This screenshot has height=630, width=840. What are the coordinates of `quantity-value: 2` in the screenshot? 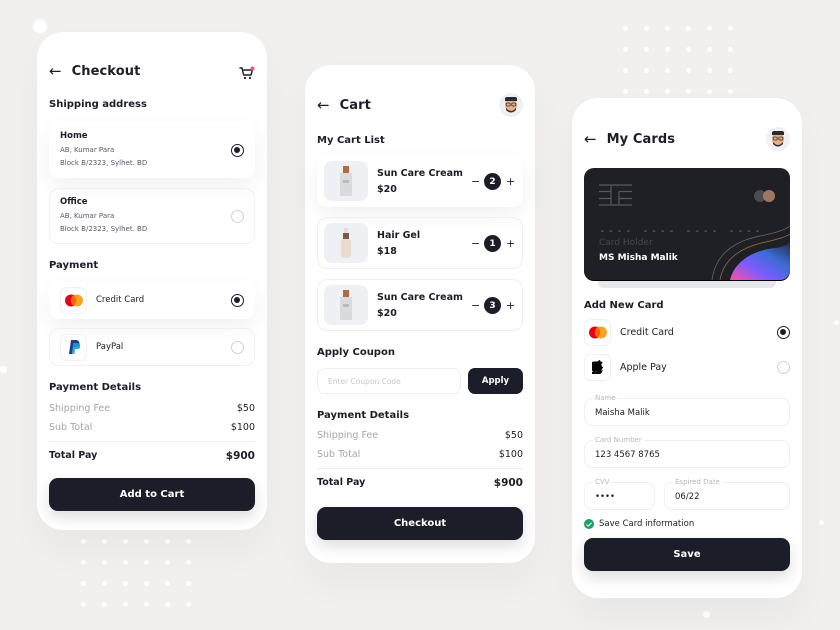 It's located at (492, 181).